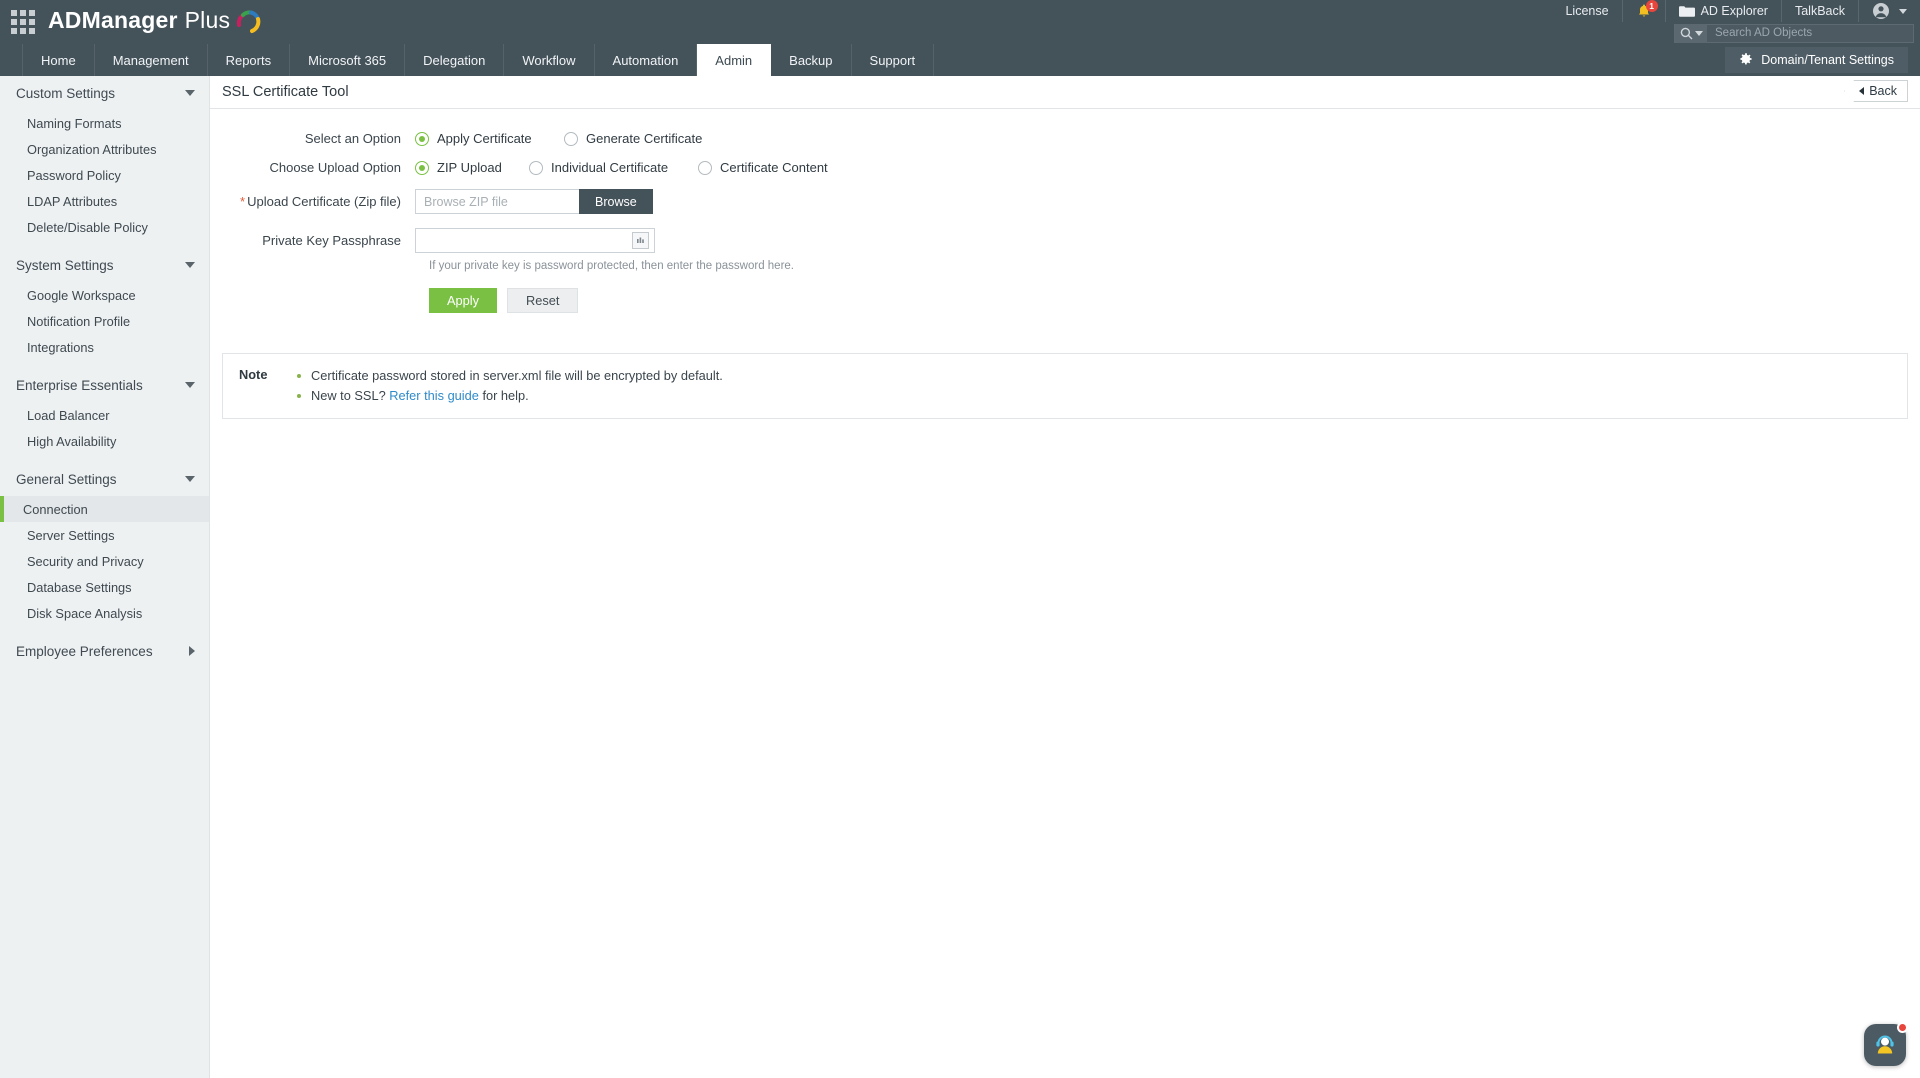 Image resolution: width=1920 pixels, height=1078 pixels. What do you see at coordinates (1883, 91) in the screenshot?
I see `back-button-label: Back` at bounding box center [1883, 91].